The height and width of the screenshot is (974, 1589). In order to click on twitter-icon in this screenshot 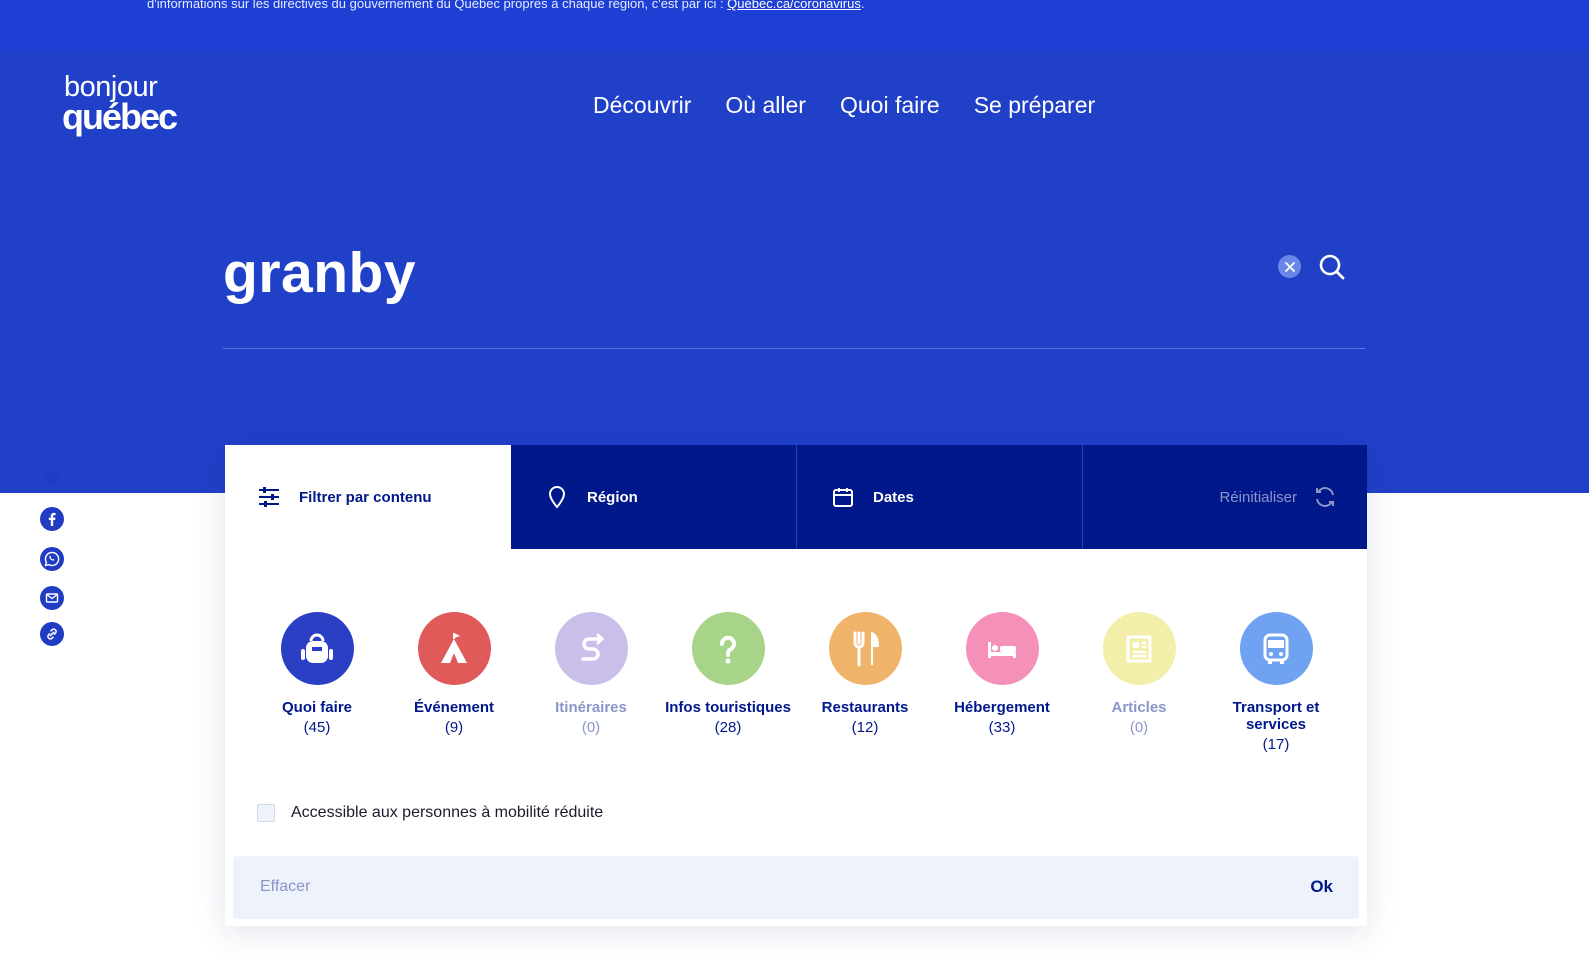, I will do `click(51, 478)`.